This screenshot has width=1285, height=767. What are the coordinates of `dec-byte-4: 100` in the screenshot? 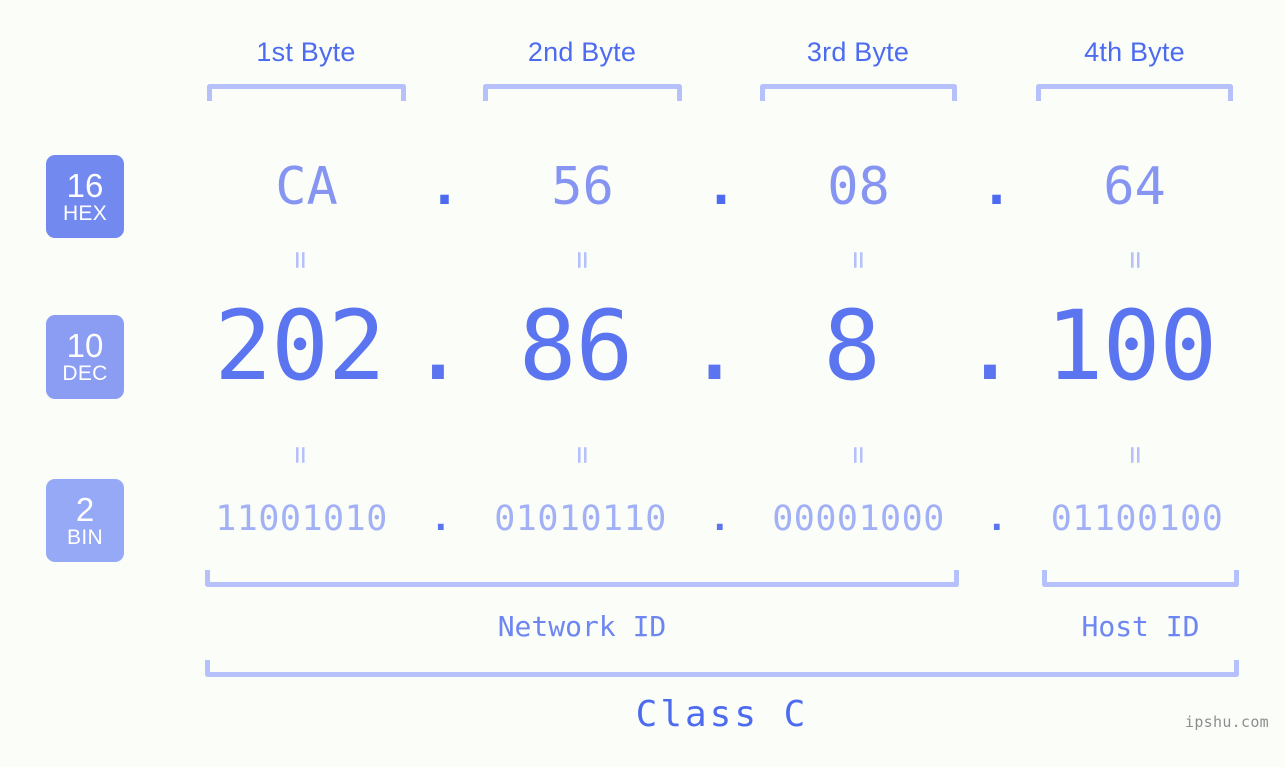 It's located at (1131, 346).